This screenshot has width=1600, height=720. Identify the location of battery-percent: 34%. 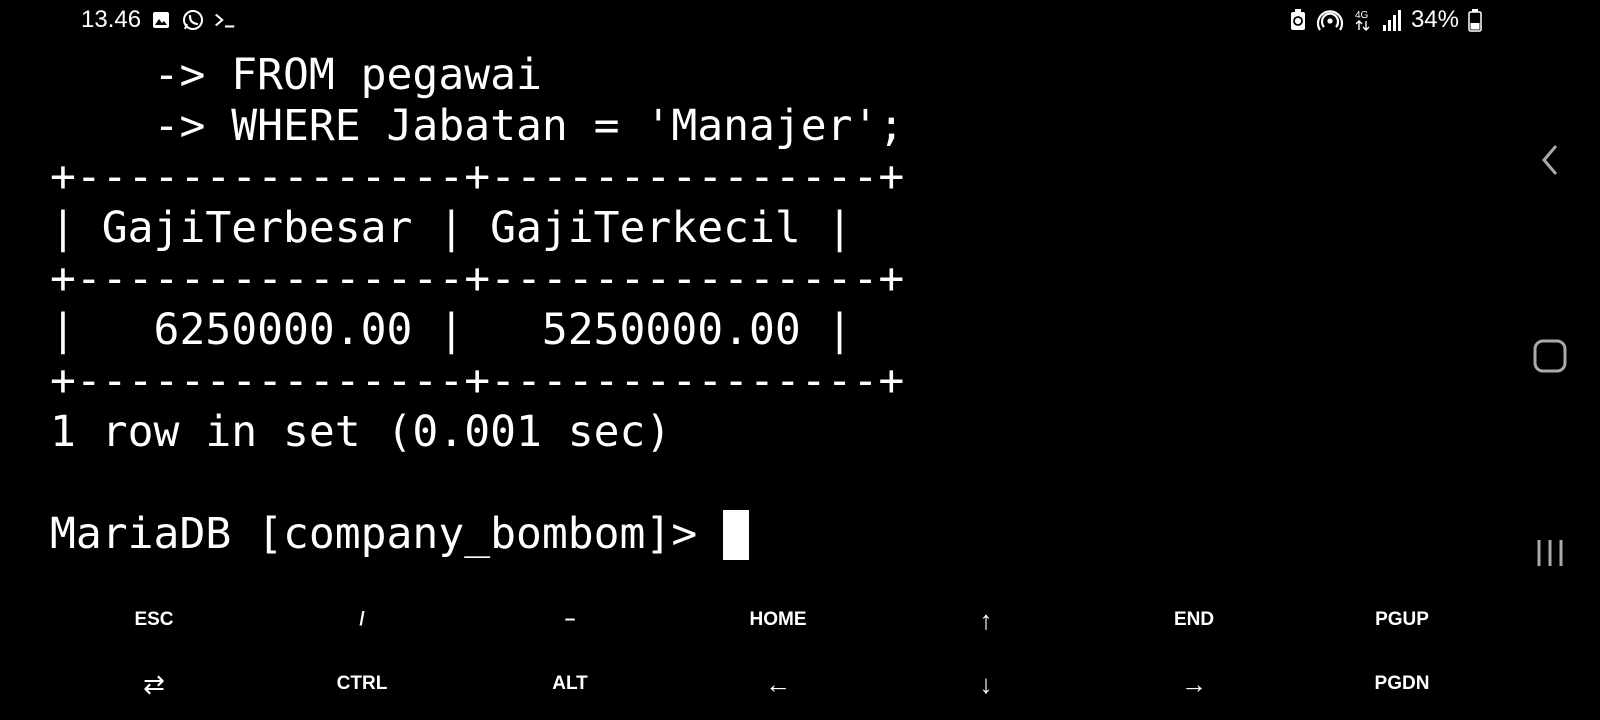
(1434, 19).